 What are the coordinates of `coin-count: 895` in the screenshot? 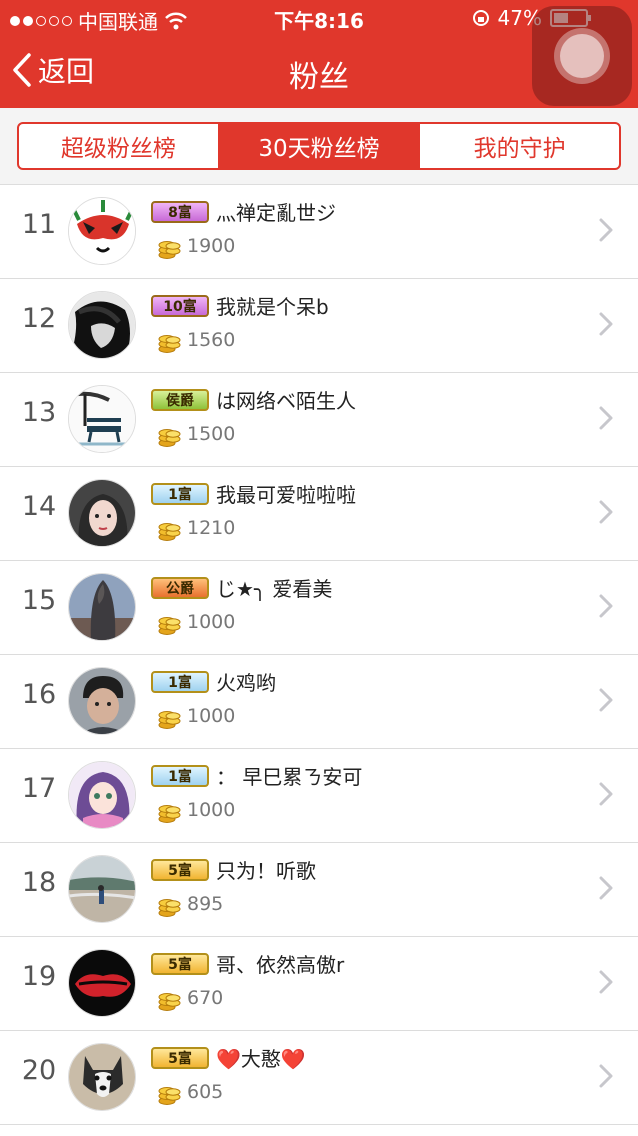 It's located at (205, 904).